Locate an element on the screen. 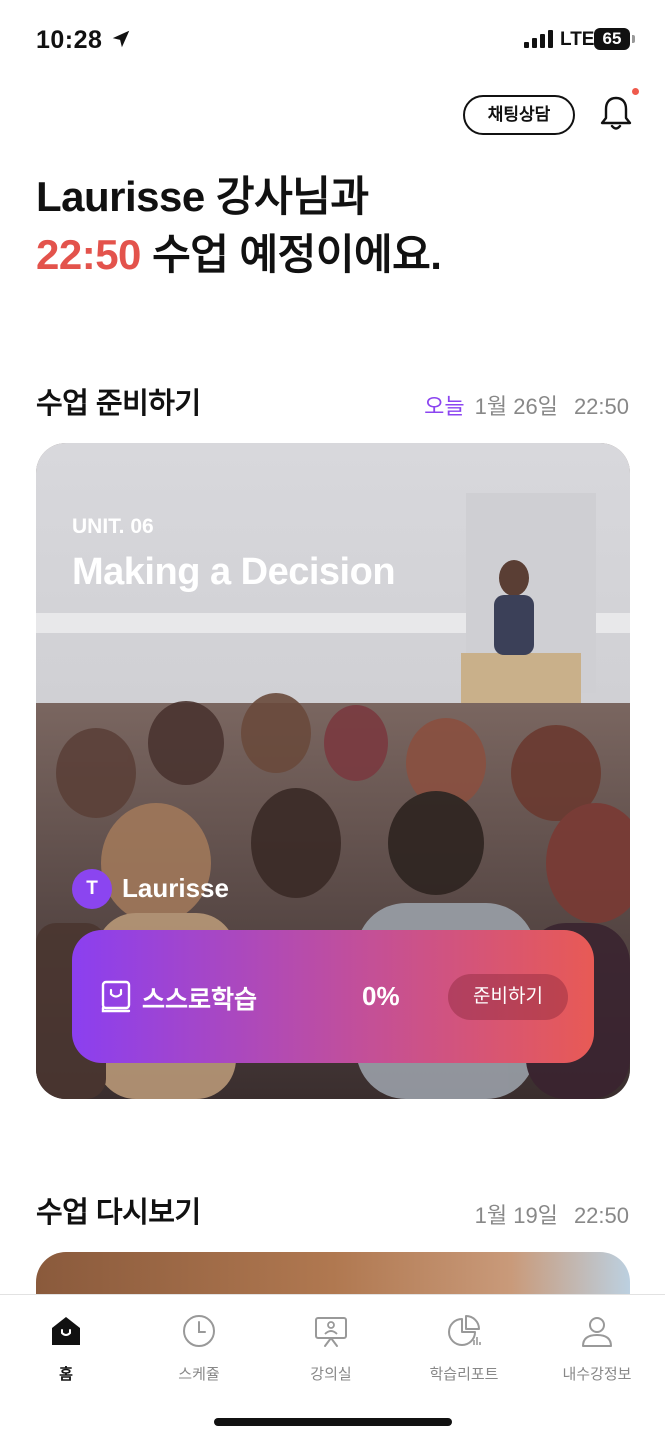 The width and height of the screenshot is (665, 1440). self-study-label: 스스로학습 is located at coordinates (200, 1000).